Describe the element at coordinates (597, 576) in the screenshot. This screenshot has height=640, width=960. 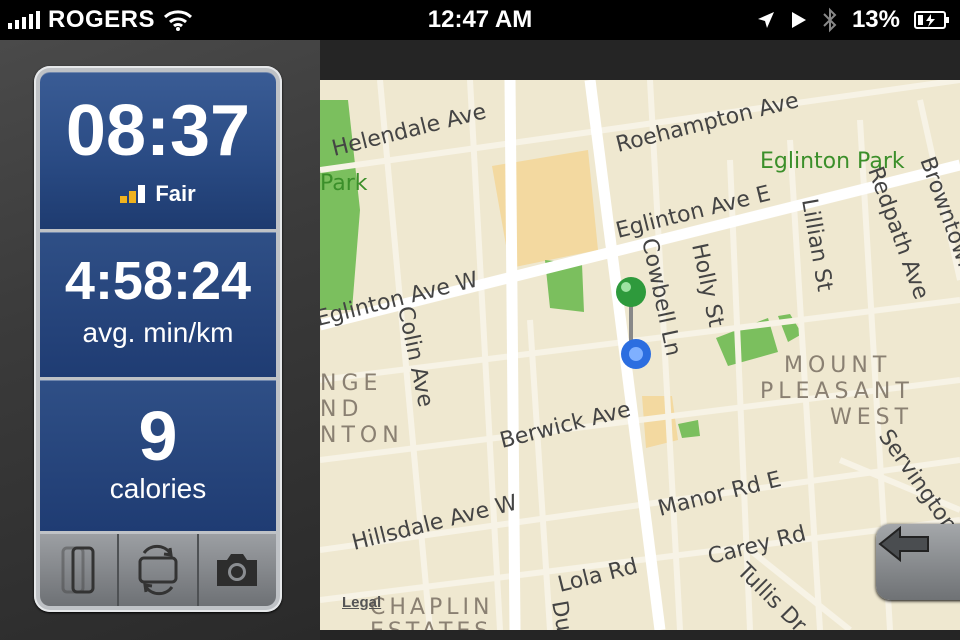
I see `street-label: Lola Rd` at that location.